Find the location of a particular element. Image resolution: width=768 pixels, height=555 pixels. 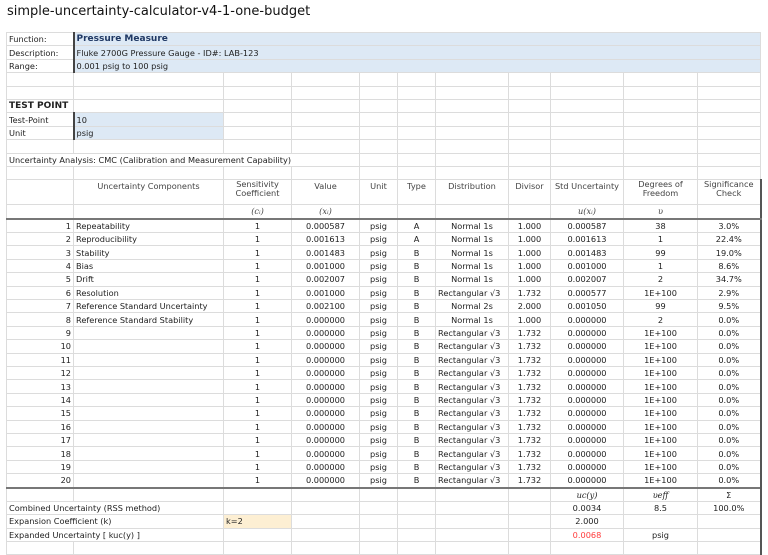

value-cell: 0.002100 is located at coordinates (325, 306).